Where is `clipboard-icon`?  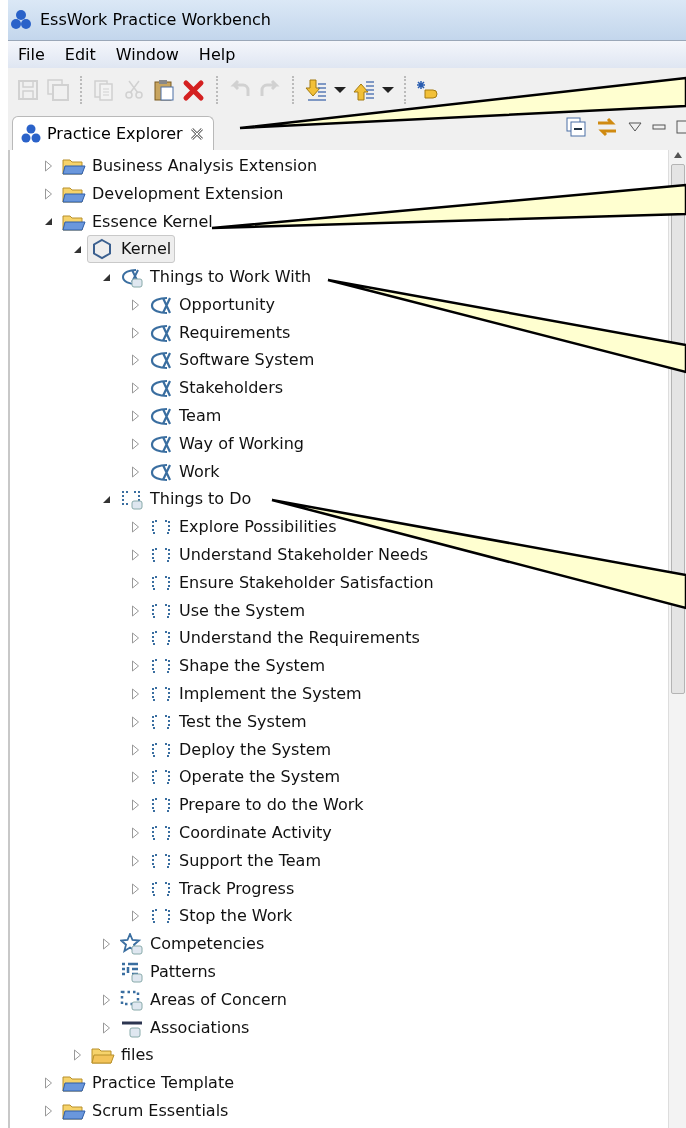
clipboard-icon is located at coordinates (164, 90).